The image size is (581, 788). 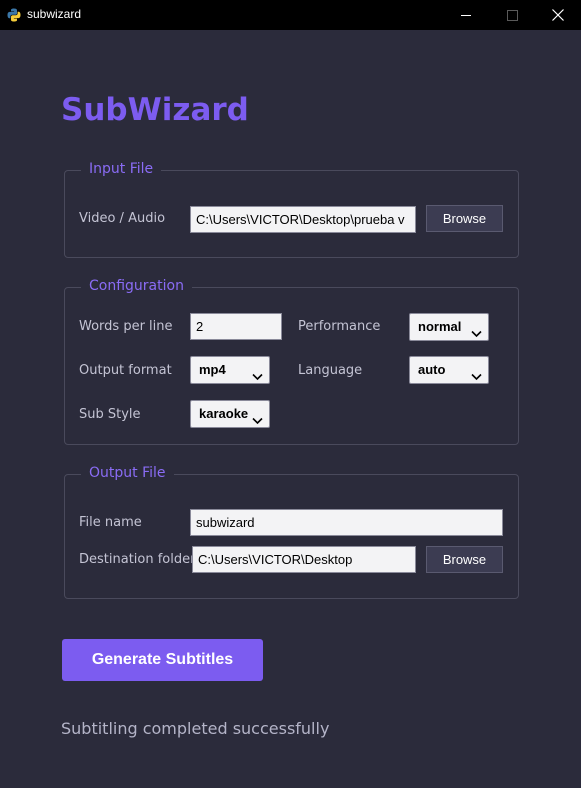 I want to click on minimize-icon, so click(x=466, y=15).